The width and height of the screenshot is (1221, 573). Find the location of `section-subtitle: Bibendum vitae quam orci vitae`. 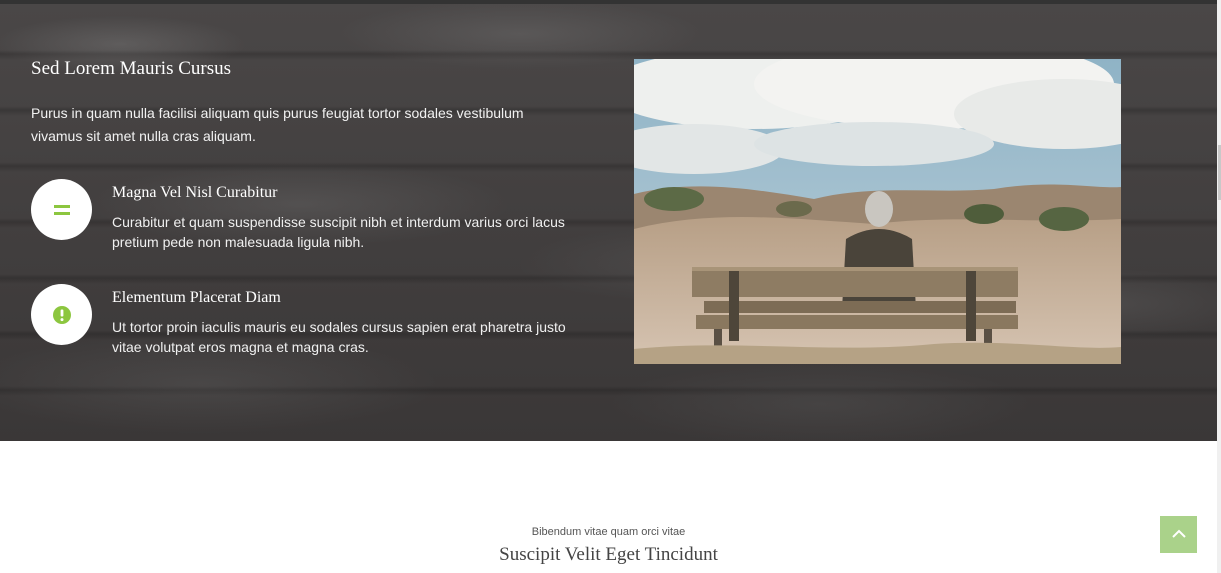

section-subtitle: Bibendum vitae quam orci vitae is located at coordinates (608, 532).